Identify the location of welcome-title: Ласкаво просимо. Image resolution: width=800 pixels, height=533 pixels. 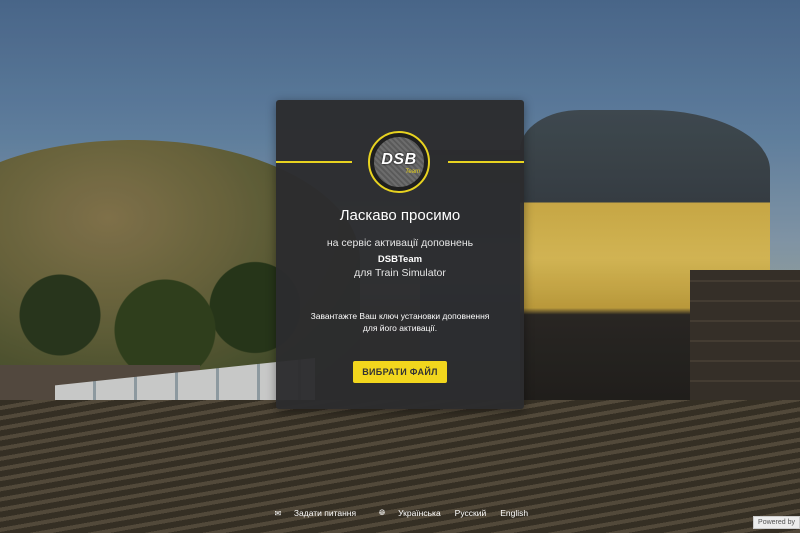
(400, 215).